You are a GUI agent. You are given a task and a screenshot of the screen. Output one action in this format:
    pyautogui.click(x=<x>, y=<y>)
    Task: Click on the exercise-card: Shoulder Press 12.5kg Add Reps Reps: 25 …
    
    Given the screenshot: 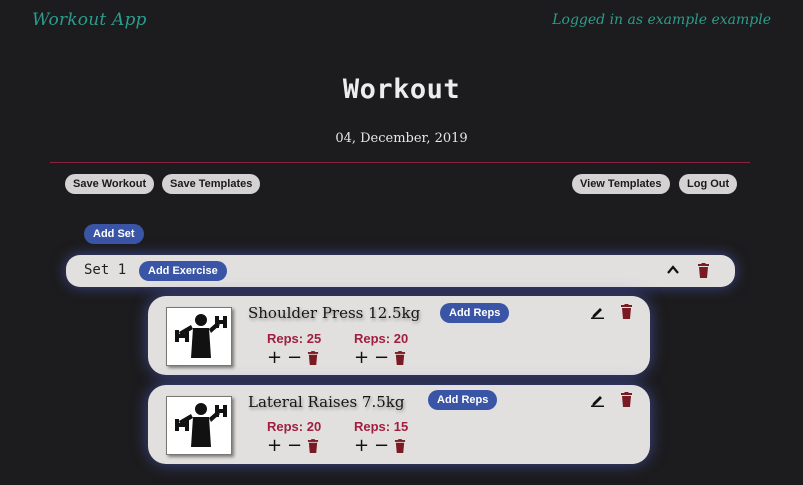 What is the action you would take?
    pyautogui.click(x=399, y=335)
    